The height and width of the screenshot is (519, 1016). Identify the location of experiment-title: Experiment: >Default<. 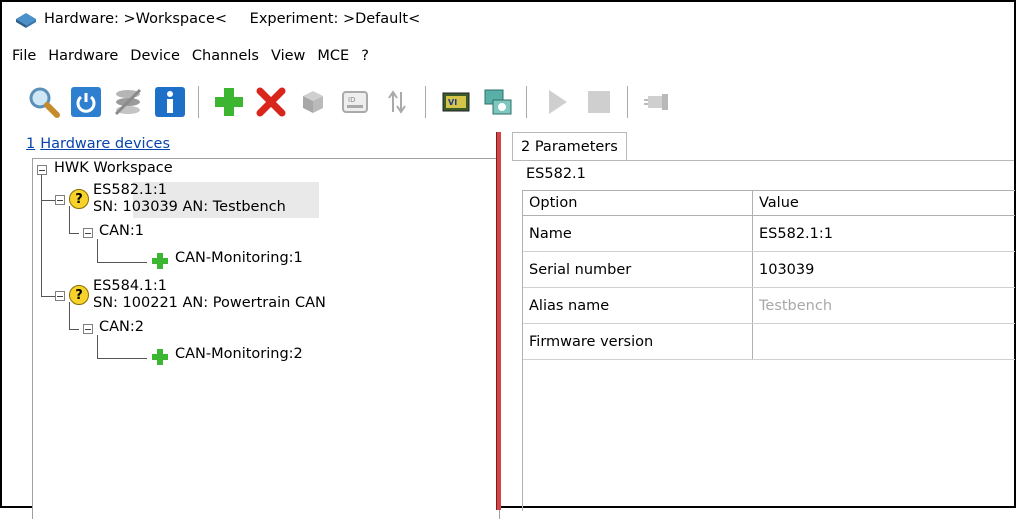
(335, 19).